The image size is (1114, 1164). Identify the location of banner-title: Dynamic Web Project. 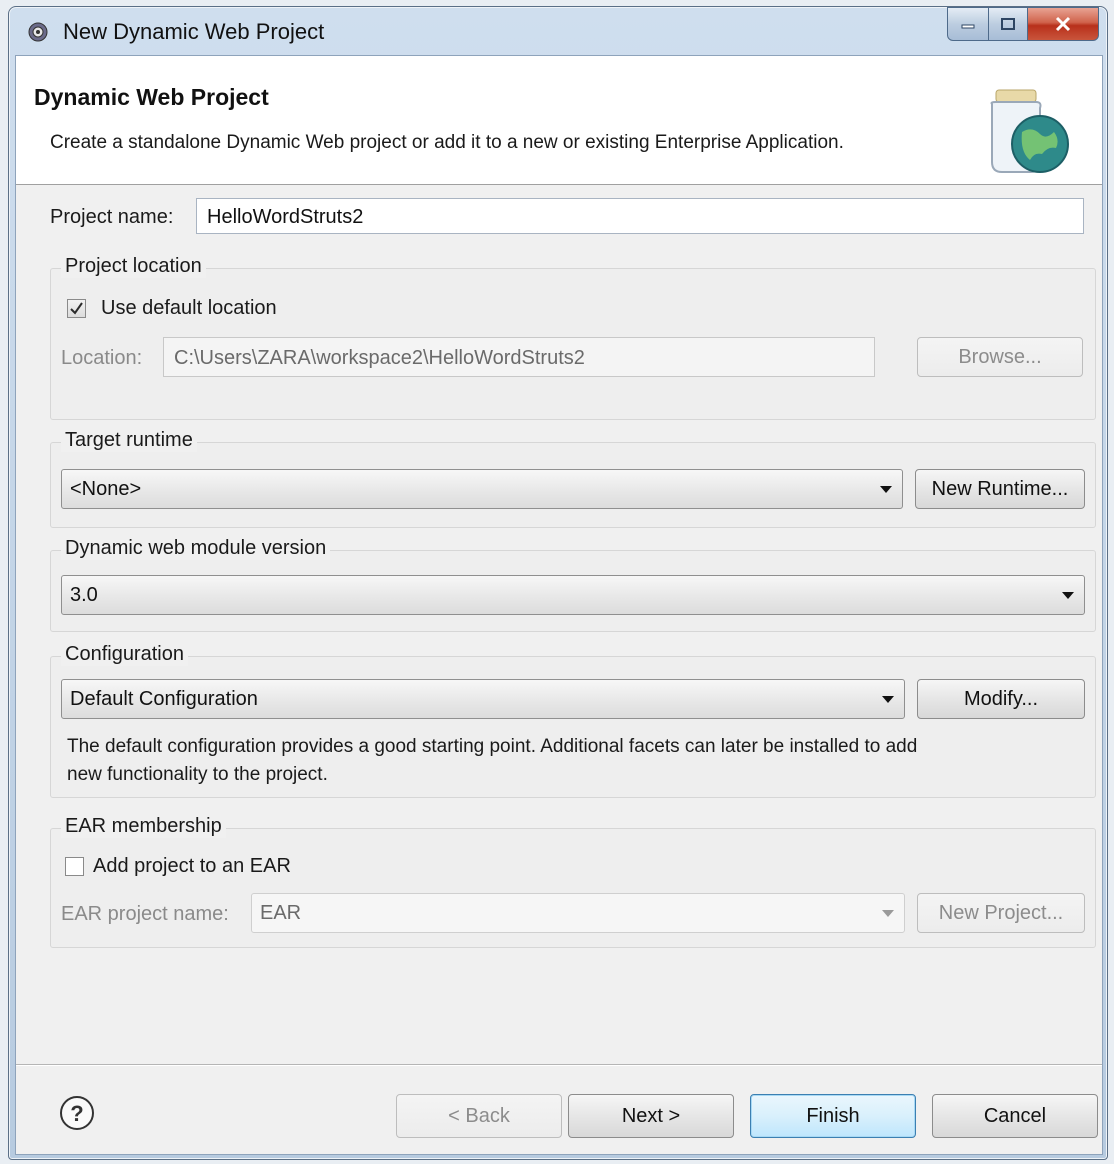
(151, 97).